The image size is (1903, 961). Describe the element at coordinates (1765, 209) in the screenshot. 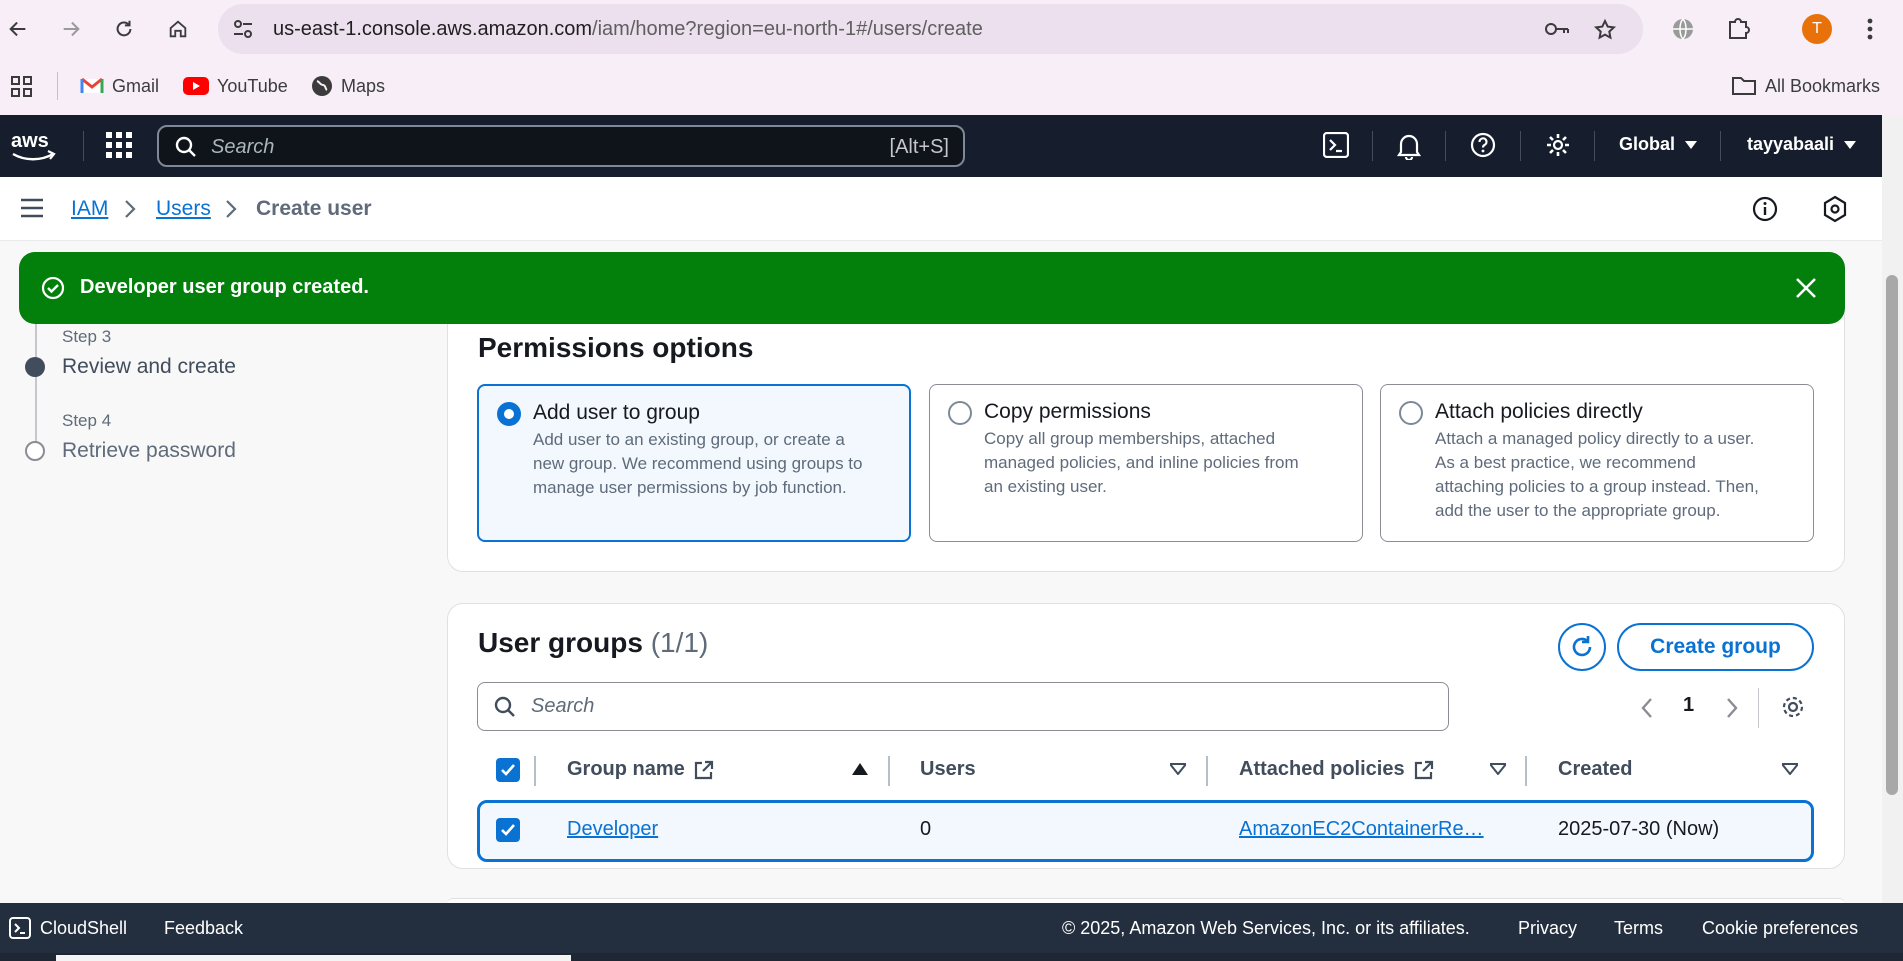

I see `info-icon` at that location.